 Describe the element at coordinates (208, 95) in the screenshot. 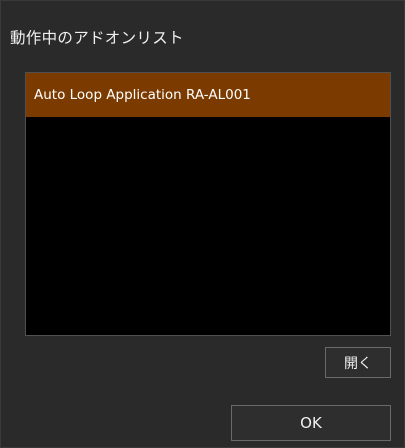

I see `list-item: Auto Loop Application RA-AL001` at that location.